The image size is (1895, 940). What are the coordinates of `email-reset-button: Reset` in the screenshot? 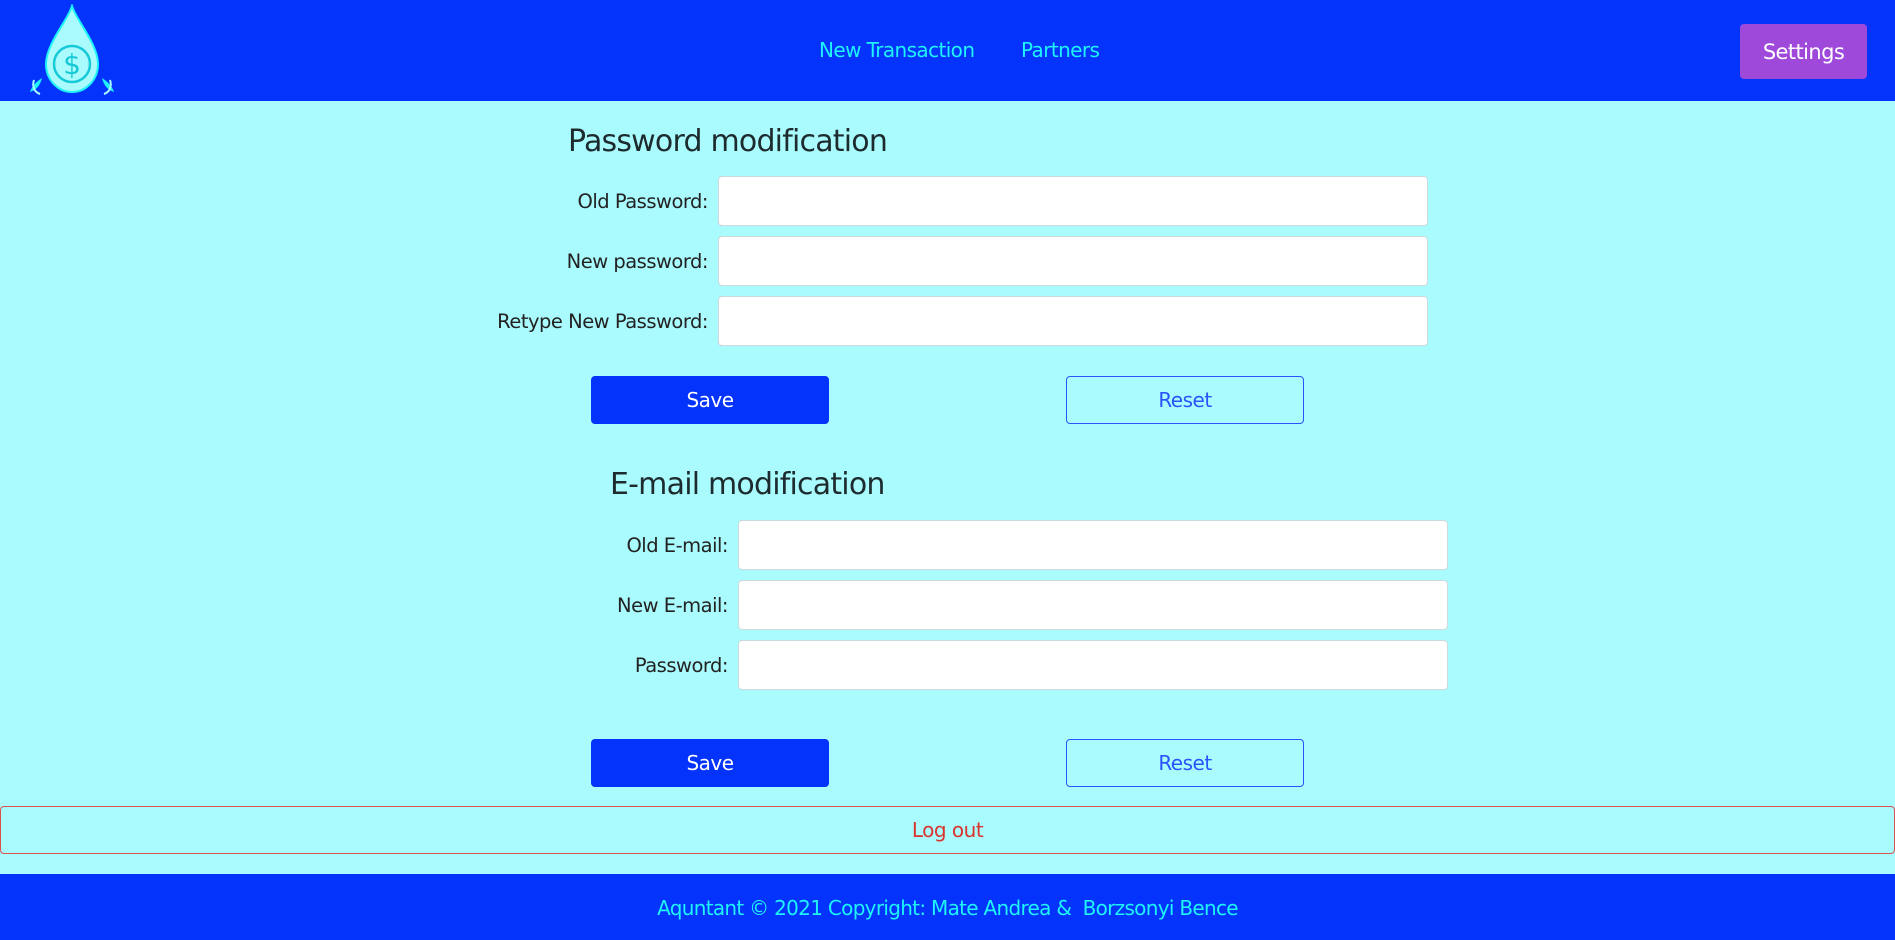 It's located at (1185, 763).